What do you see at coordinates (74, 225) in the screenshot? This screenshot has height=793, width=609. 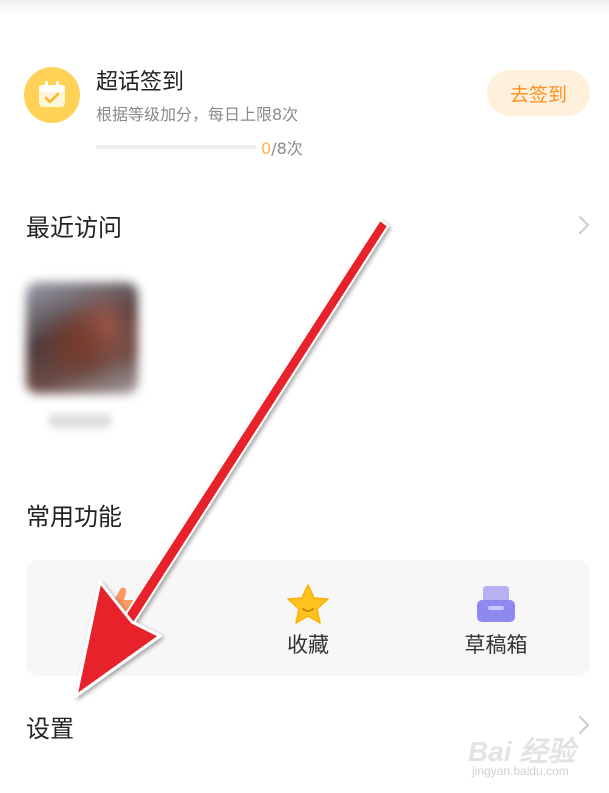 I see `recent-visits-title: 最近访问` at bounding box center [74, 225].